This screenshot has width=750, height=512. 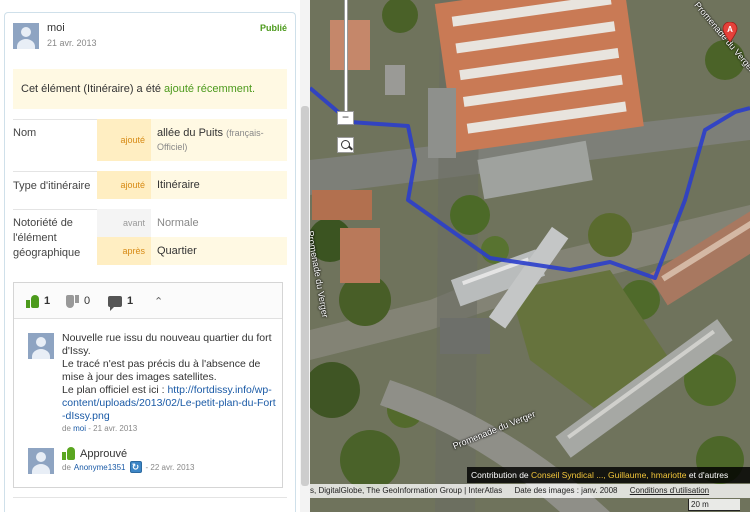 What do you see at coordinates (52, 186) in the screenshot?
I see `field-label-type: Type d'itinéraire` at bounding box center [52, 186].